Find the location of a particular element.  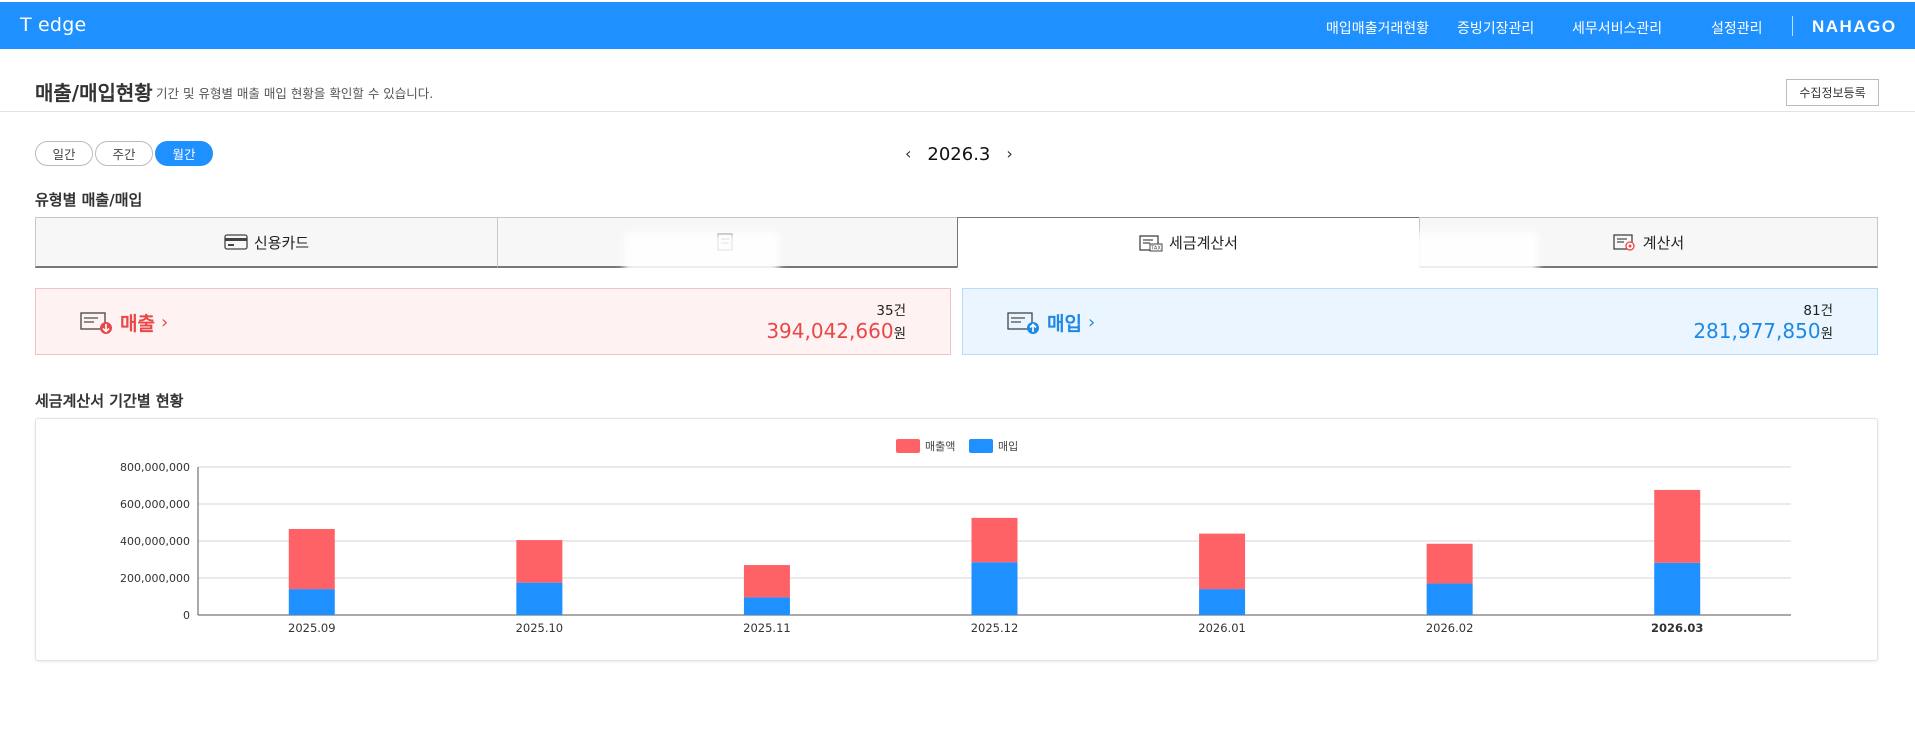

legend-label: 매입 is located at coordinates (1008, 446).